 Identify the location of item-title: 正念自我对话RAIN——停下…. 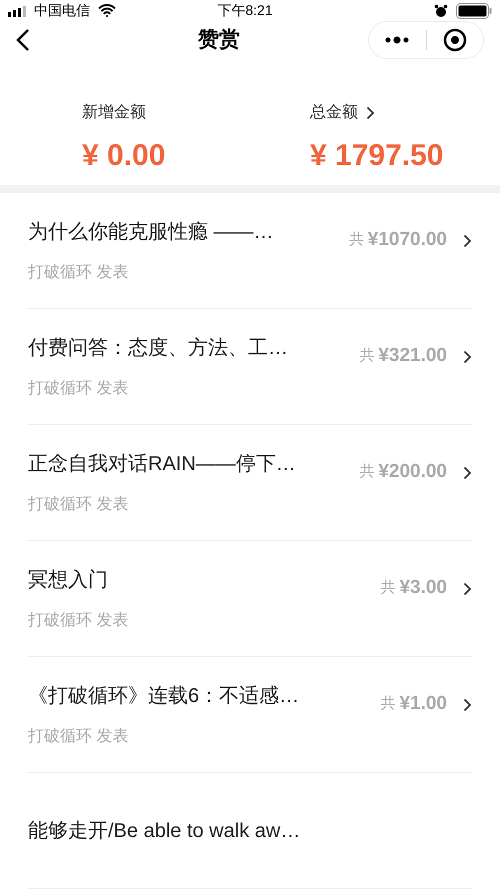
(162, 464).